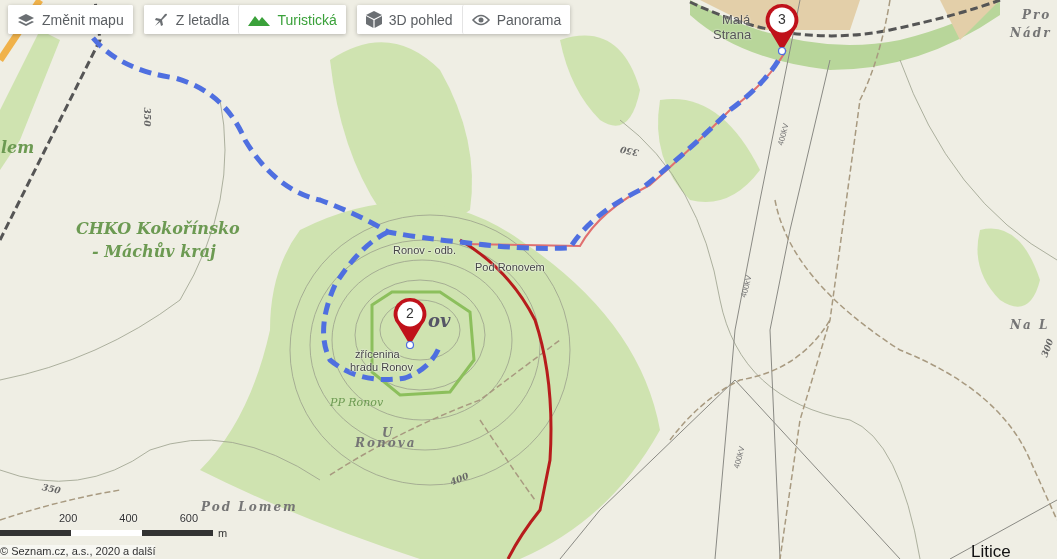 Image resolution: width=1057 pixels, height=559 pixels. What do you see at coordinates (1030, 325) in the screenshot?
I see `terrain-label: Na L` at bounding box center [1030, 325].